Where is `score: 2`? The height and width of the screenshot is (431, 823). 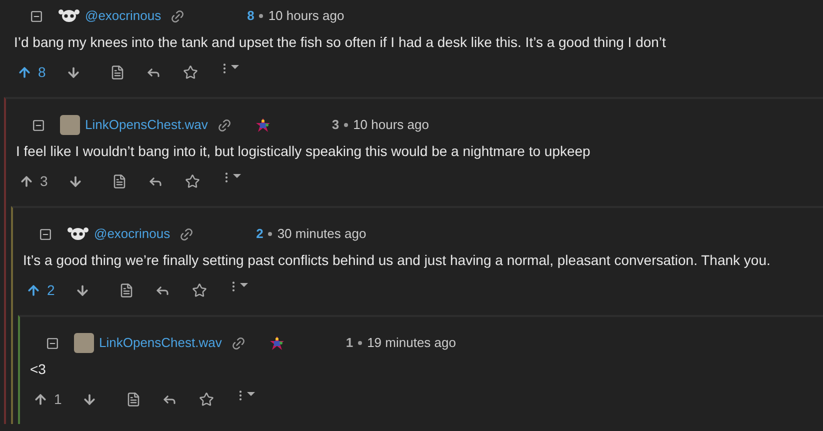
score: 2 is located at coordinates (260, 234).